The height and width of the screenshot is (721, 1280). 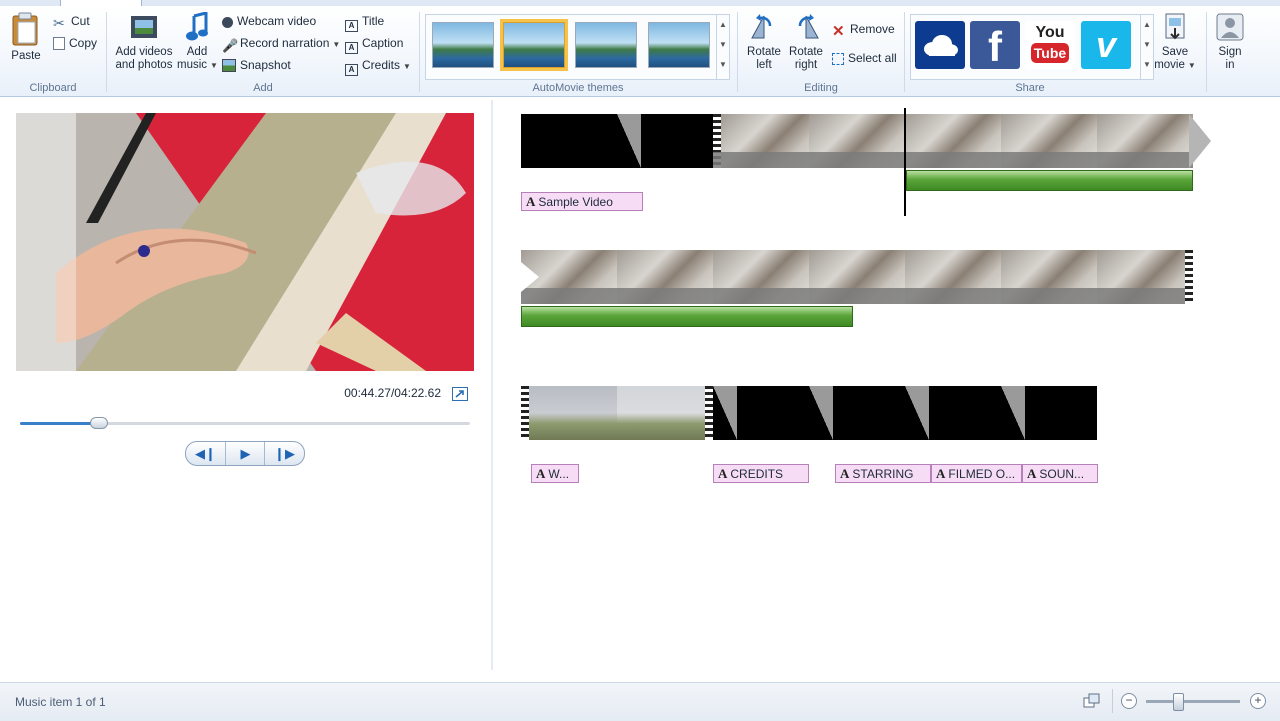 What do you see at coordinates (351, 70) in the screenshot?
I see `credits-icon: A` at bounding box center [351, 70].